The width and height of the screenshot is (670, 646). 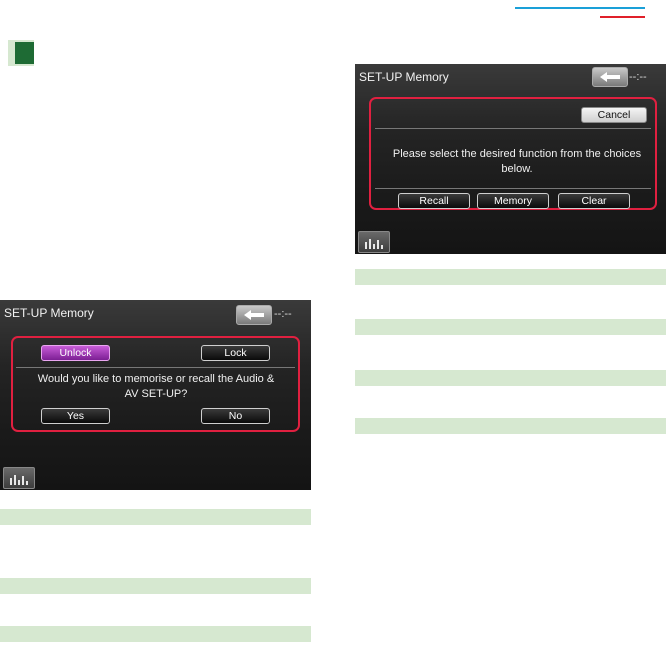 What do you see at coordinates (235, 416) in the screenshot?
I see `no-button: No` at bounding box center [235, 416].